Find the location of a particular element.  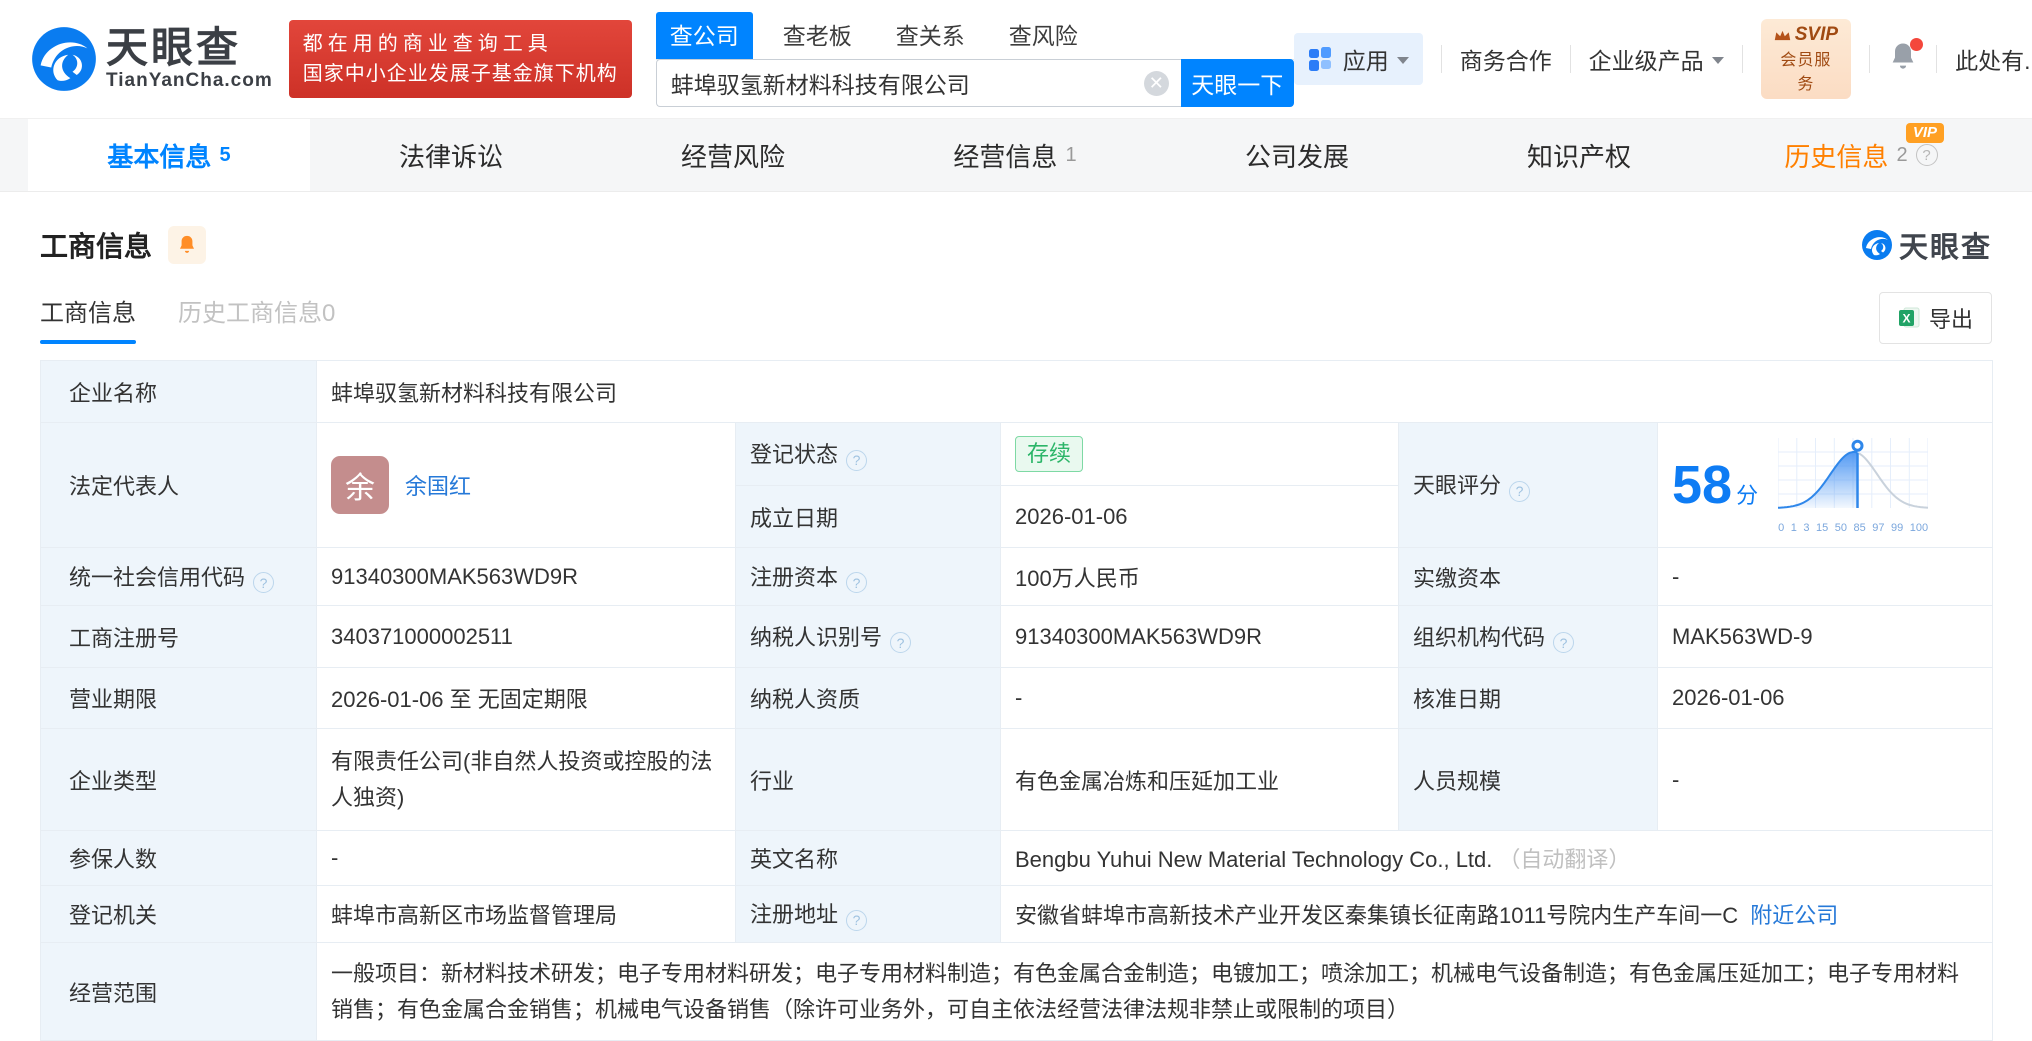

field-value-paid-capital: - is located at coordinates (1825, 576).